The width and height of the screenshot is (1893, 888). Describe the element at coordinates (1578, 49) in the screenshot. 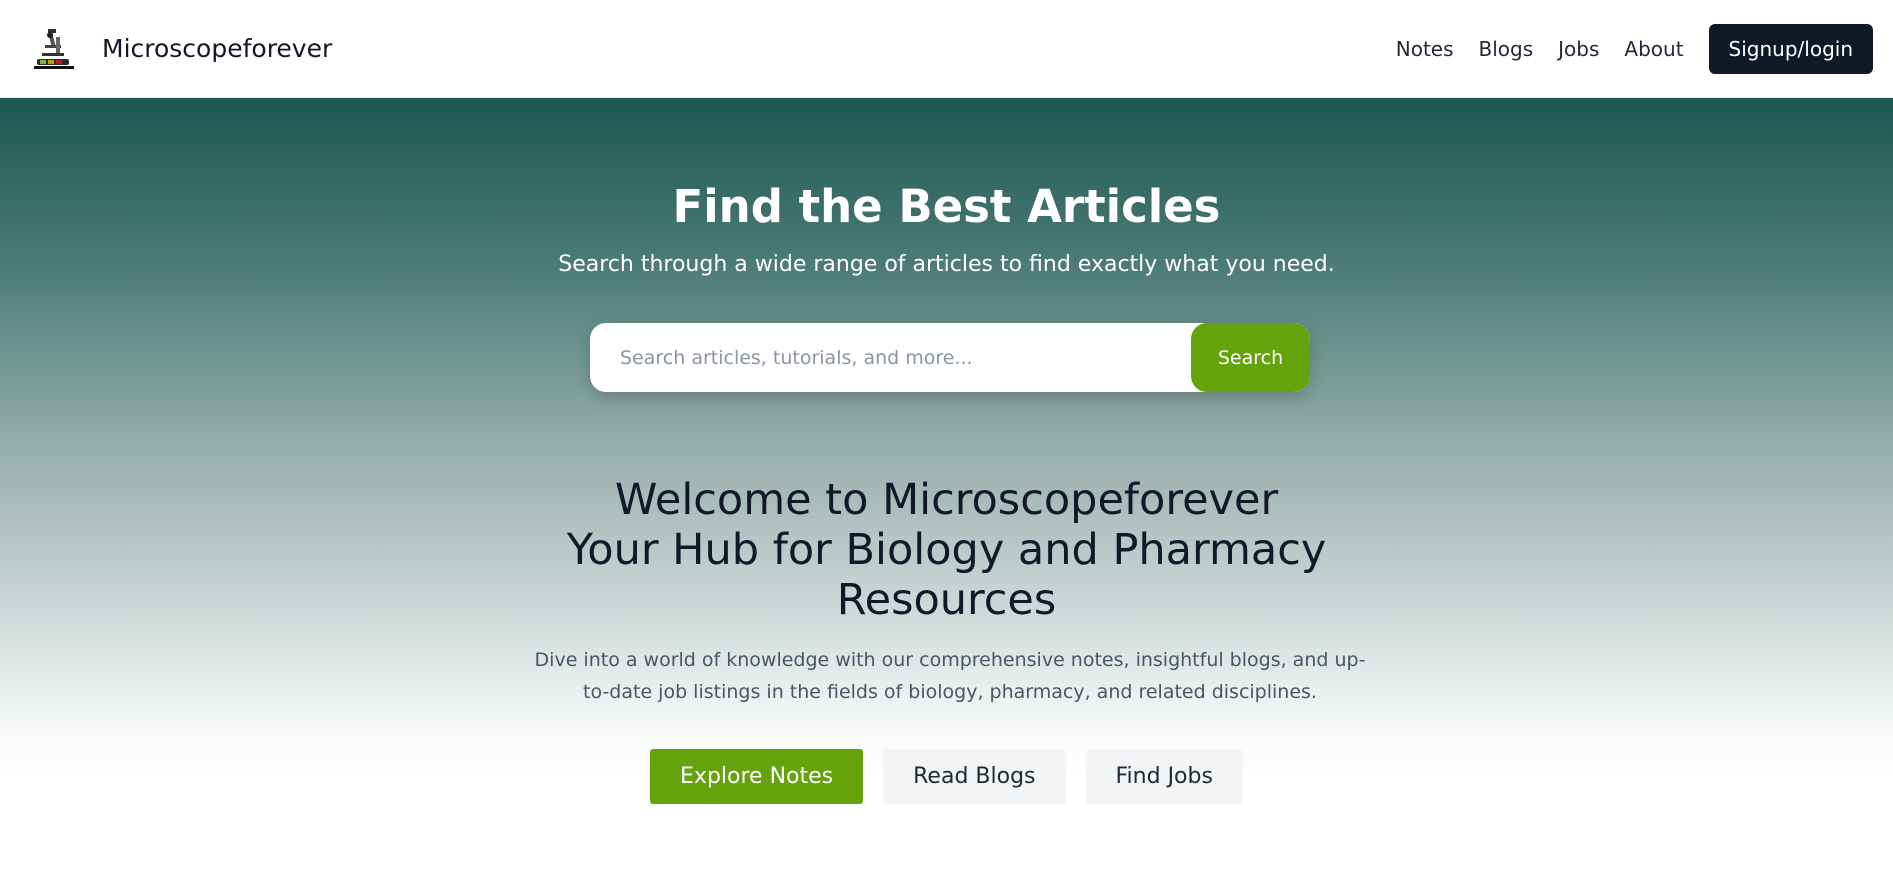

I see `nav-jobs-link: Jobs` at that location.